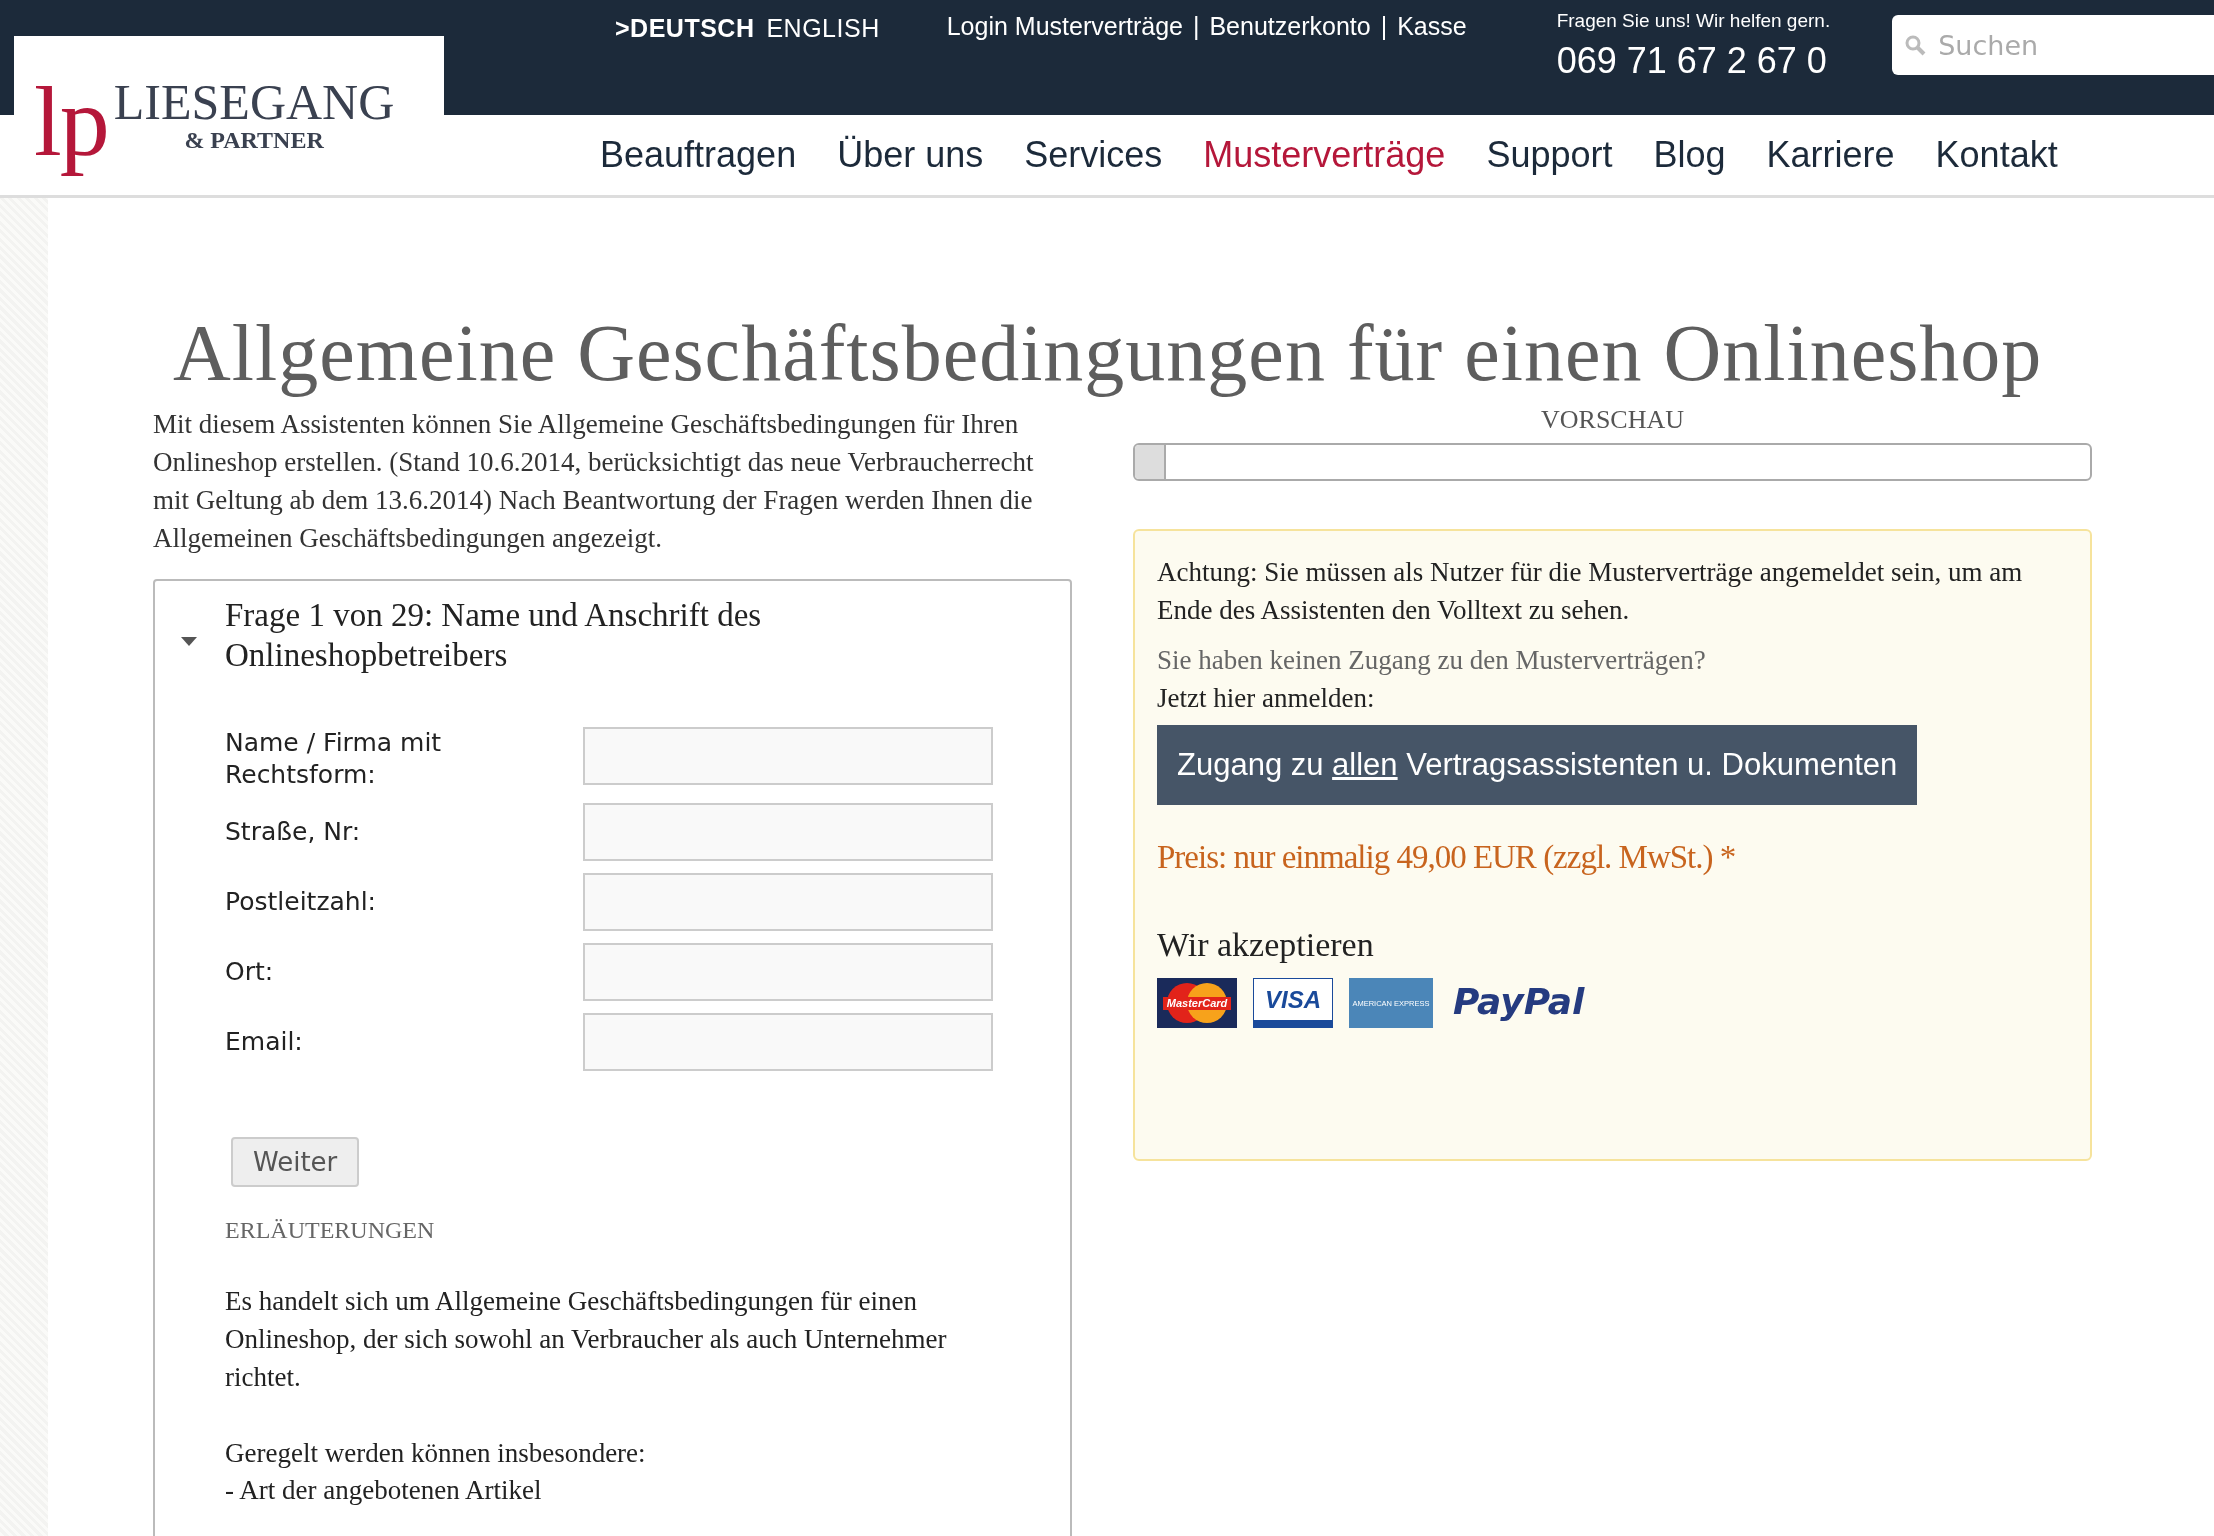 The image size is (2214, 1536). I want to click on prompt-text: Jetzt hier anmelden:, so click(1266, 698).